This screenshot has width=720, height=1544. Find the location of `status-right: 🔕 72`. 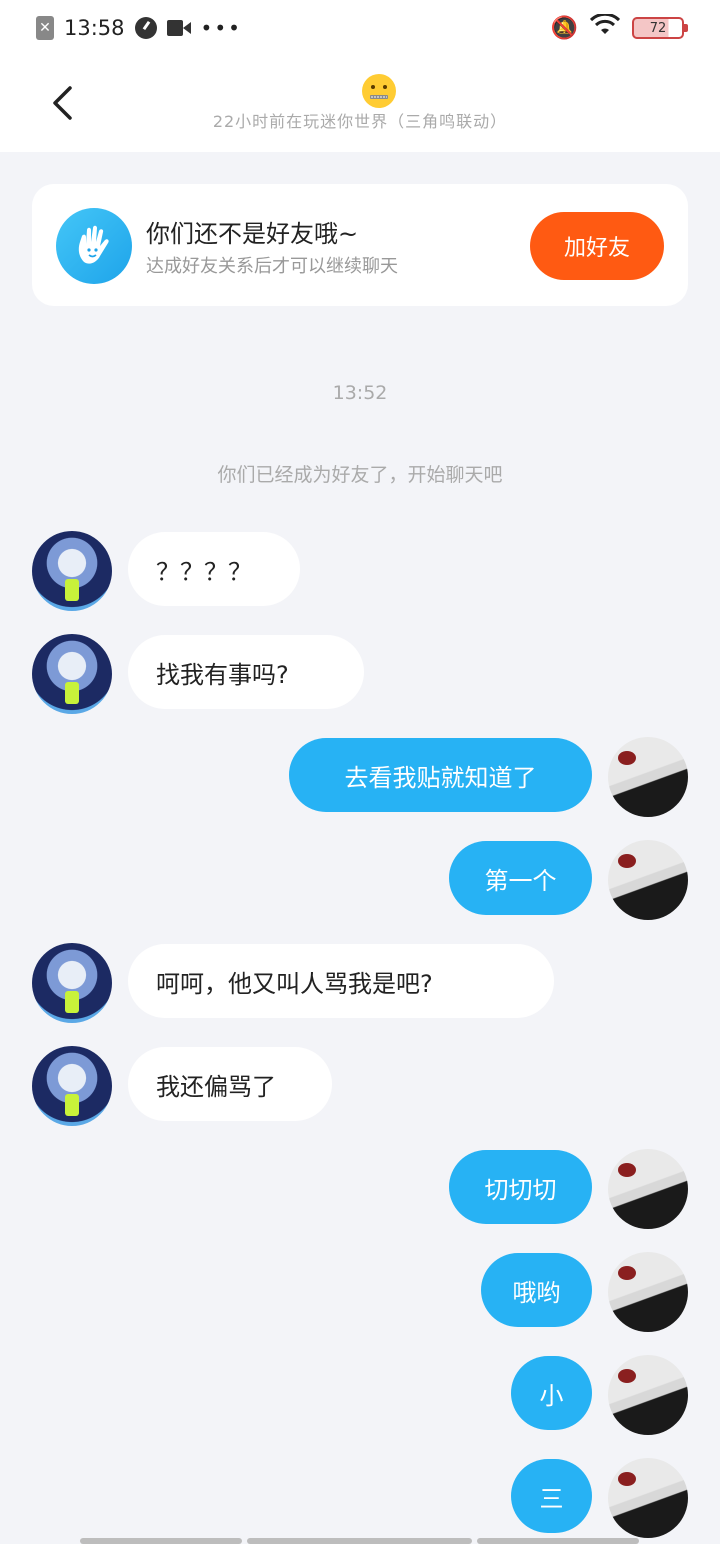

status-right: 🔕 72 is located at coordinates (619, 27).